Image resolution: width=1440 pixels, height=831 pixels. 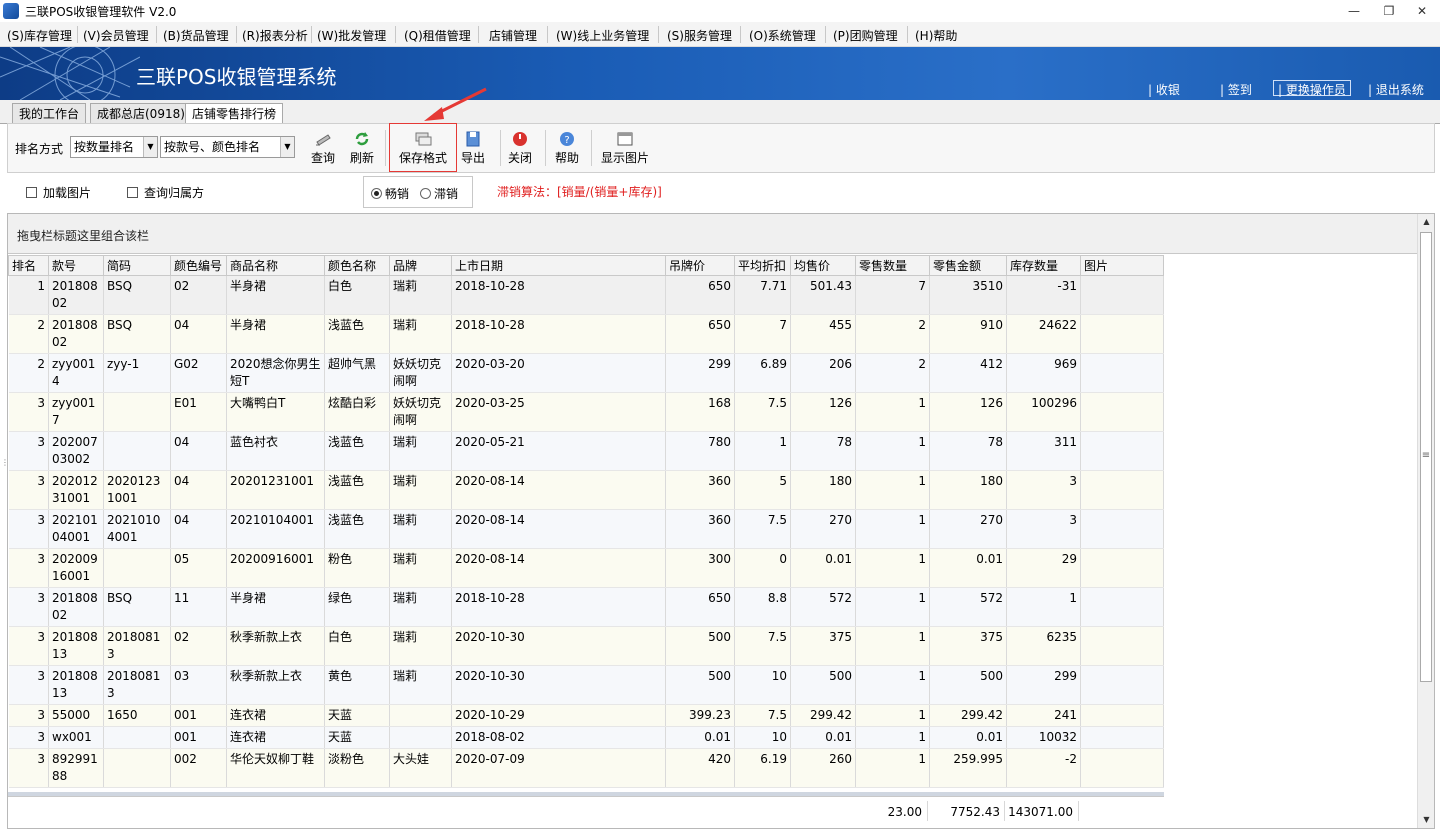 I want to click on menu-wholesale: (W)批发管理, so click(x=351, y=35).